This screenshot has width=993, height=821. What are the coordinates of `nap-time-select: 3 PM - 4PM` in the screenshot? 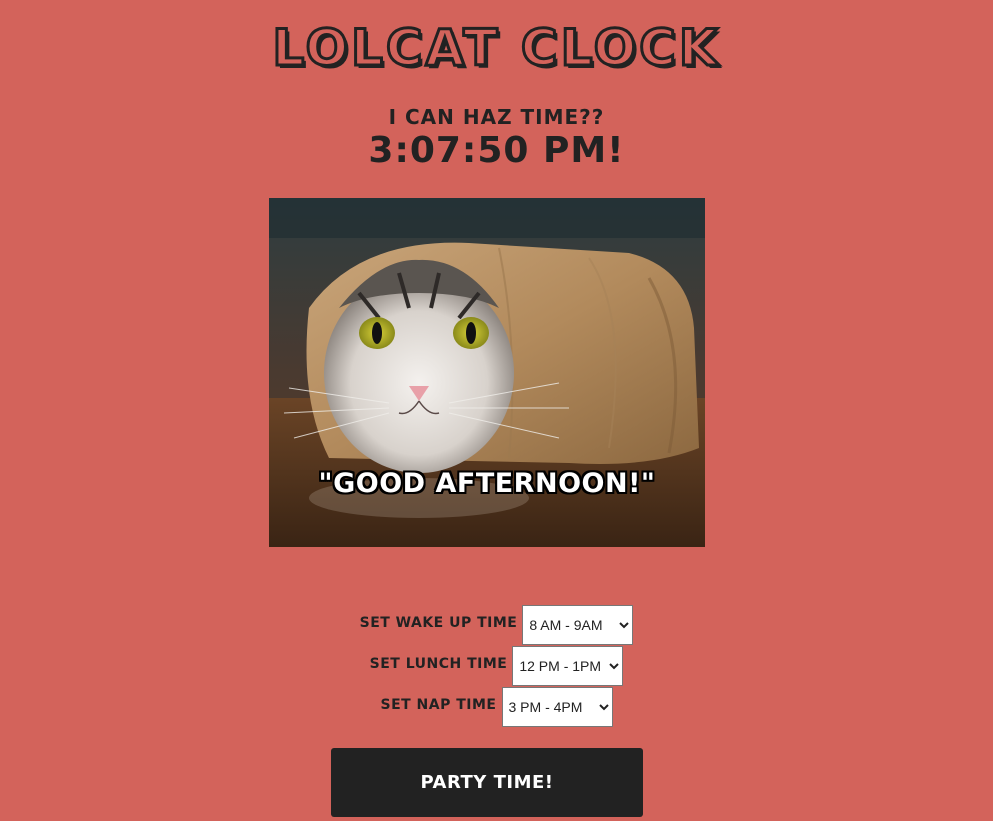 It's located at (557, 707).